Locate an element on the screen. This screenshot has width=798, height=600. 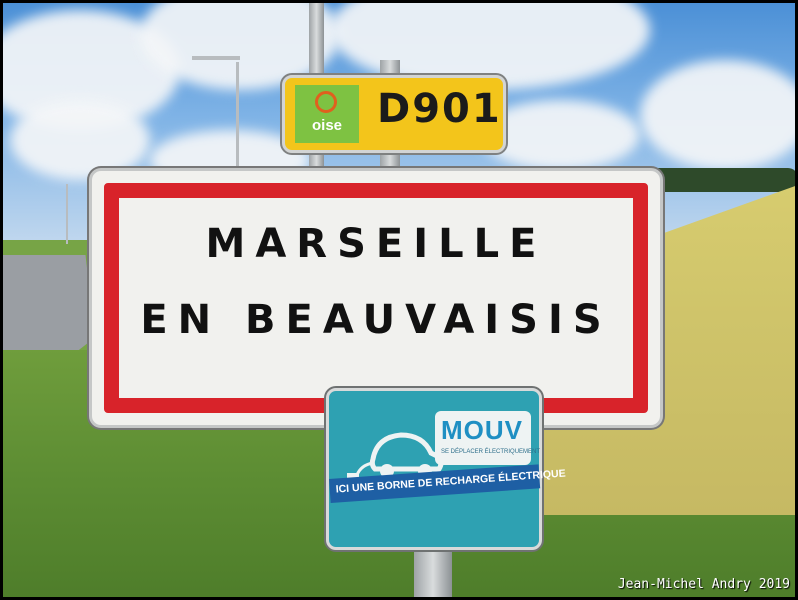
town-name-line2: EN BEAUVAISIS is located at coordinates (376, 320).